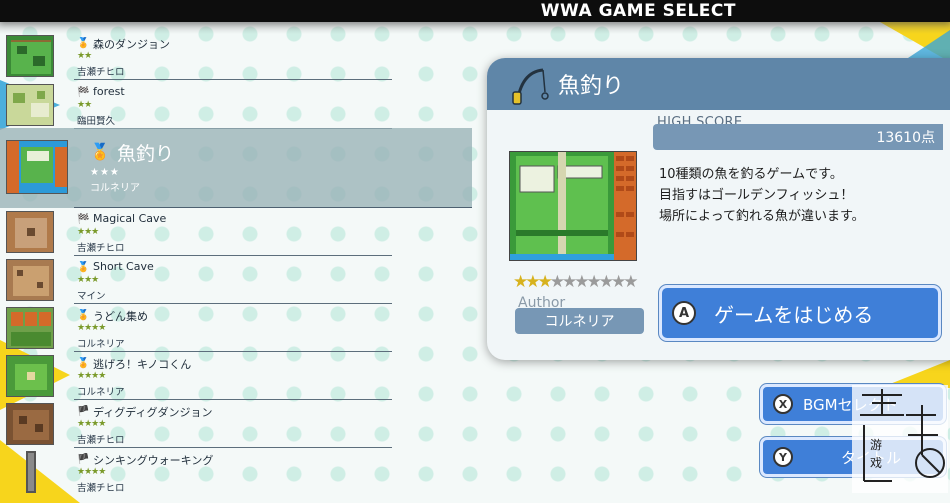  What do you see at coordinates (475, 11) in the screenshot?
I see `top-bar: WWA GAME SELECT` at bounding box center [475, 11].